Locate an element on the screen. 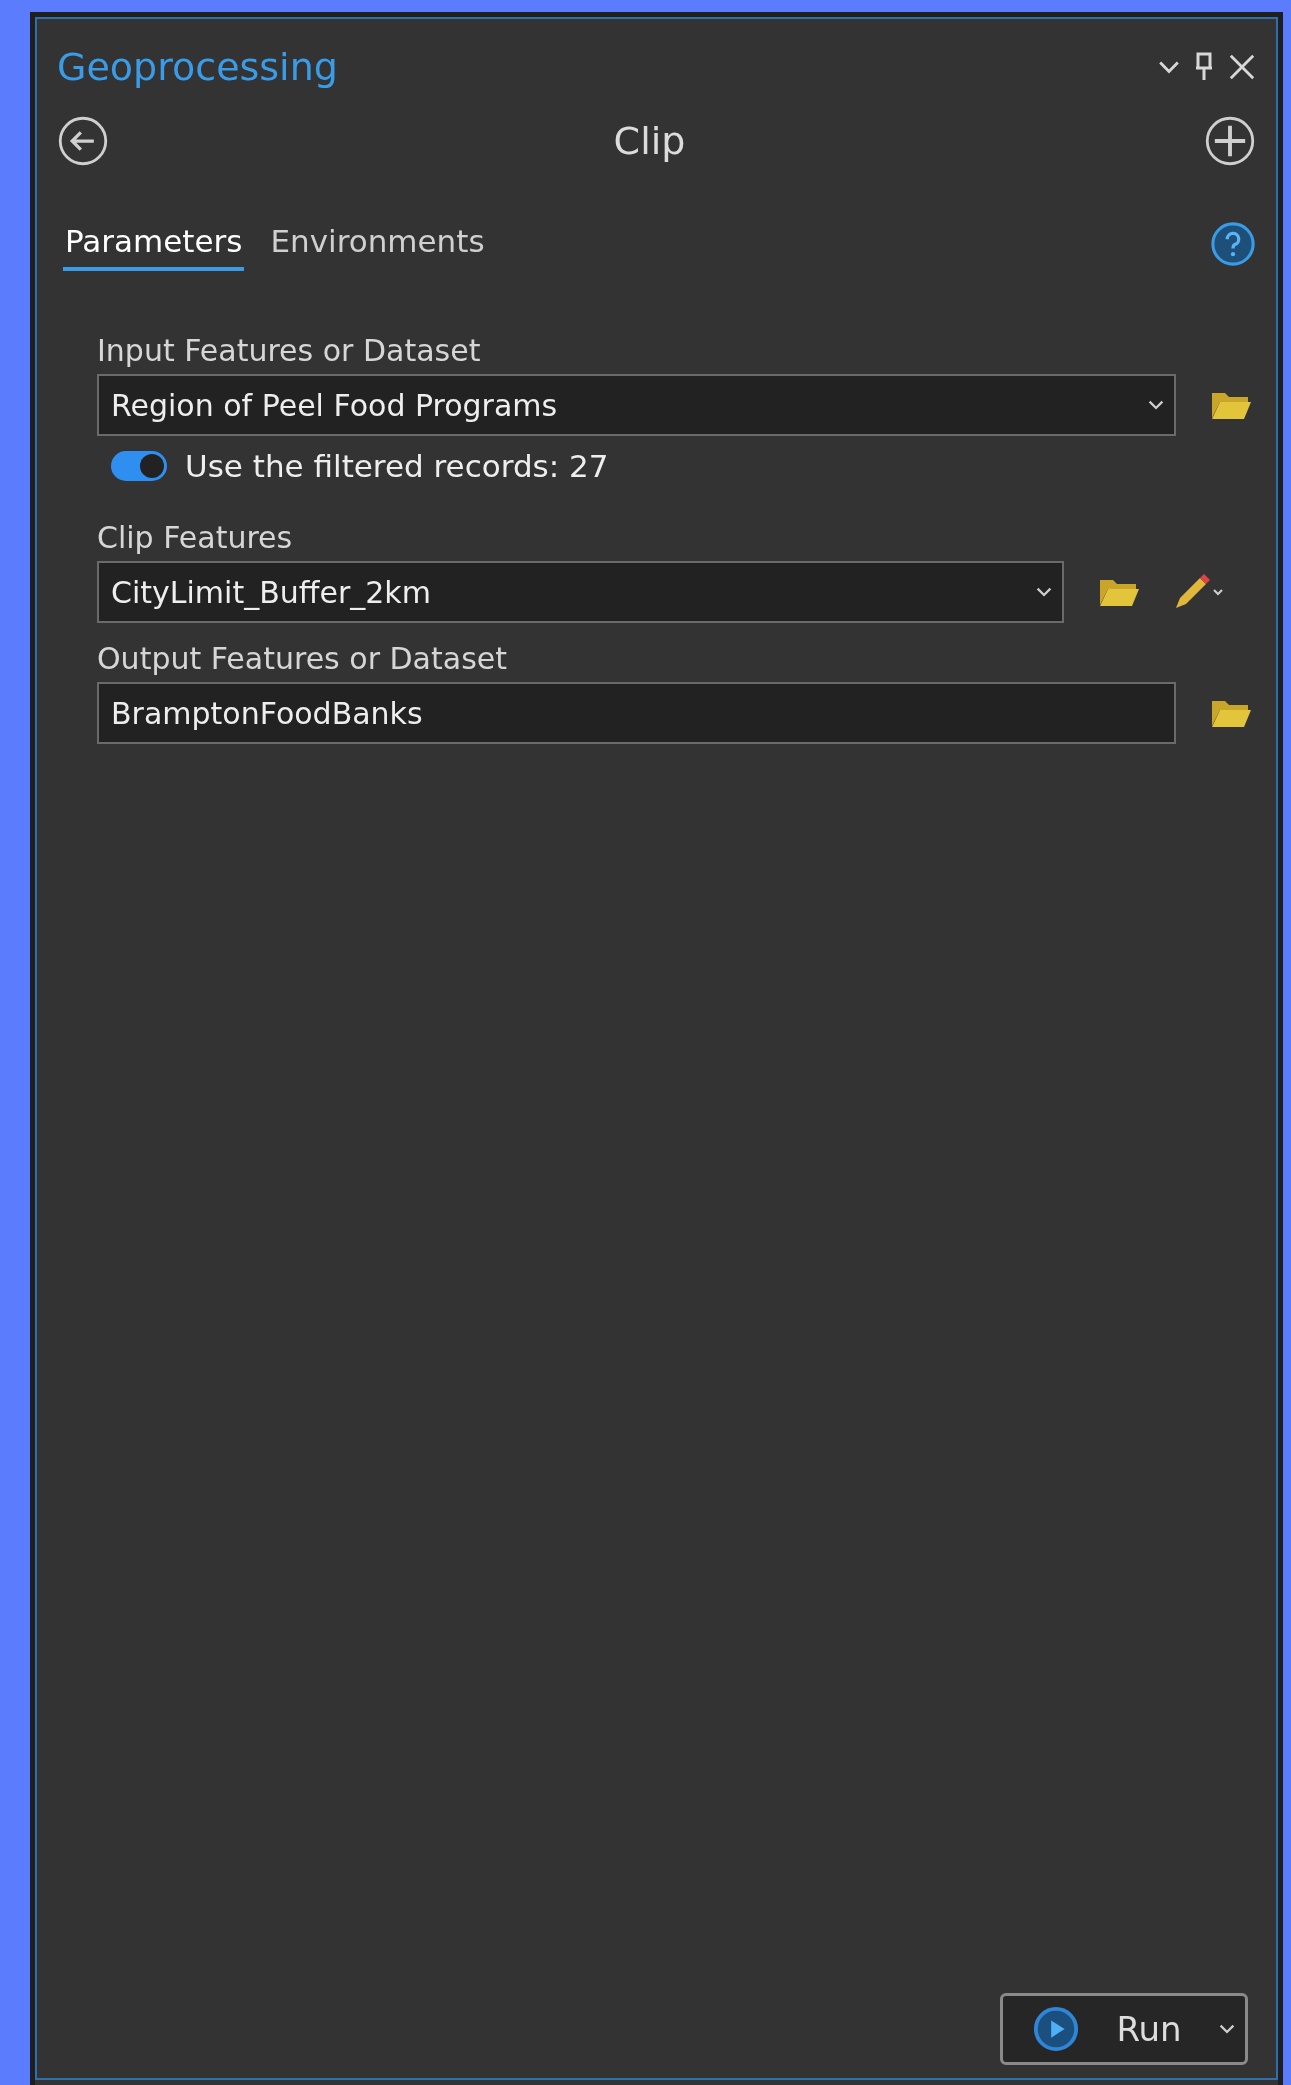 Image resolution: width=1291 pixels, height=2085 pixels. add-icon is located at coordinates (1230, 141).